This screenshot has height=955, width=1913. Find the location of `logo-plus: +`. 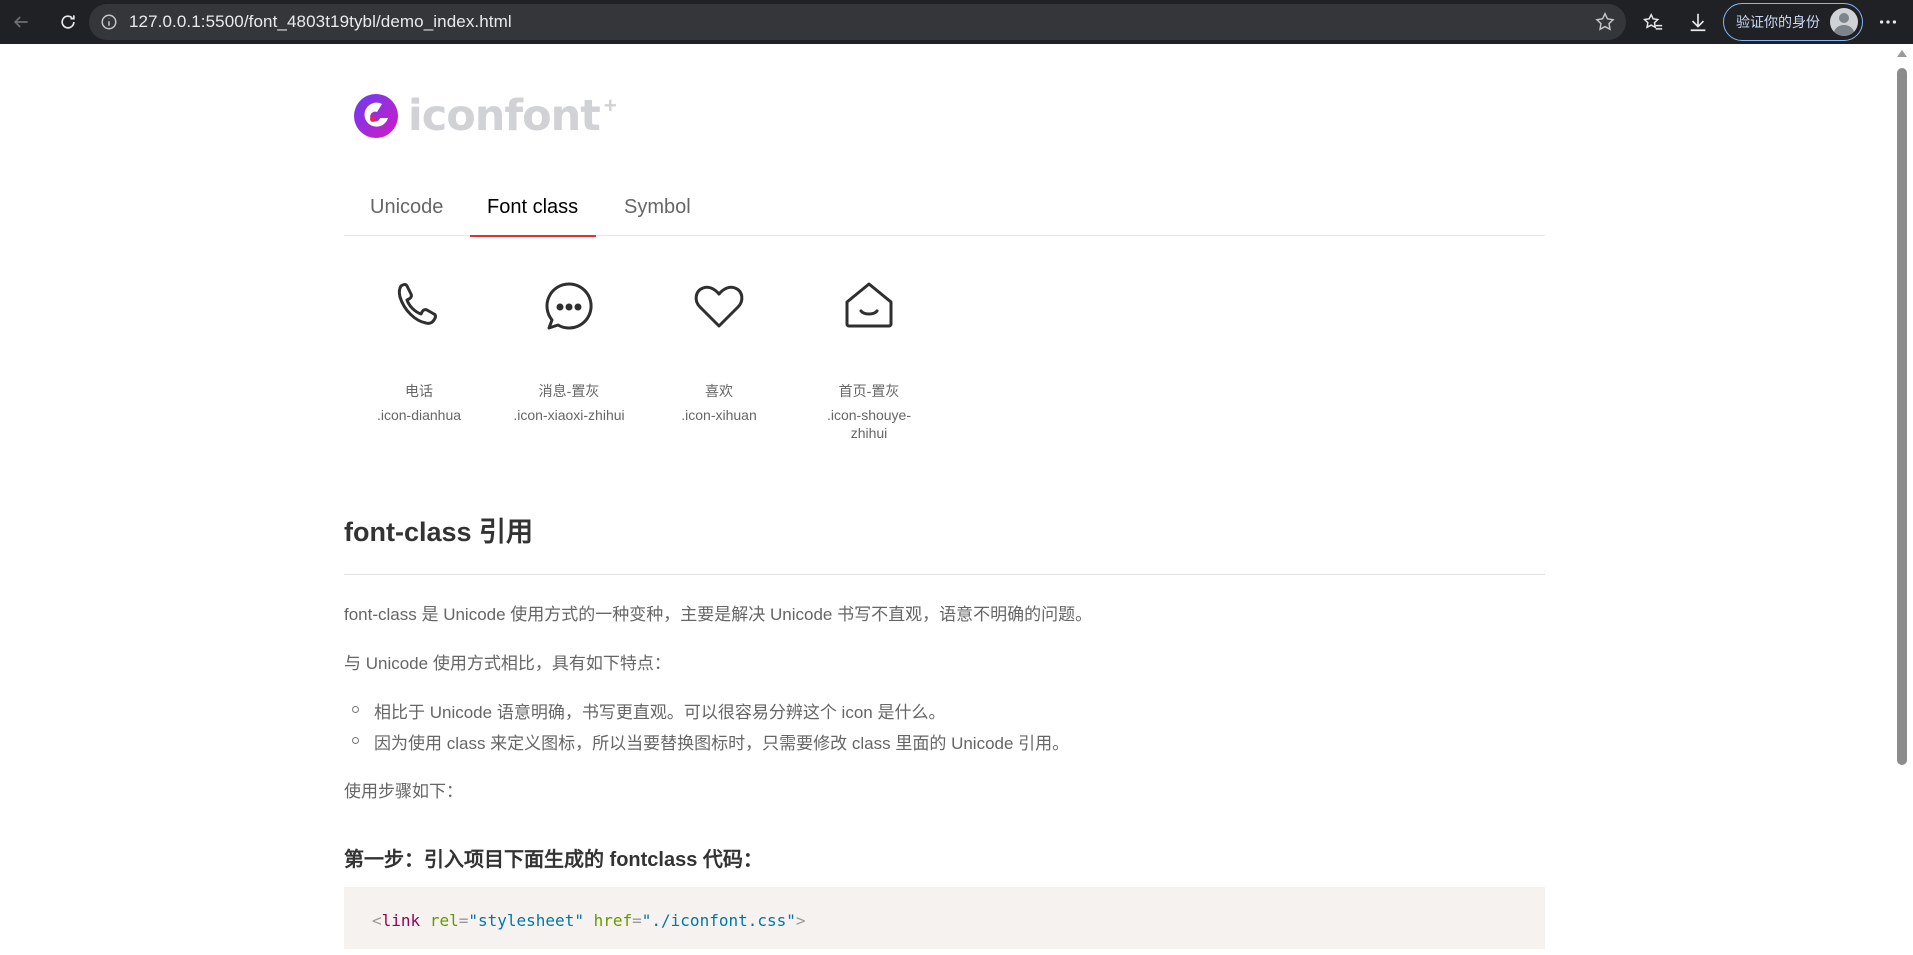

logo-plus: + is located at coordinates (610, 105).